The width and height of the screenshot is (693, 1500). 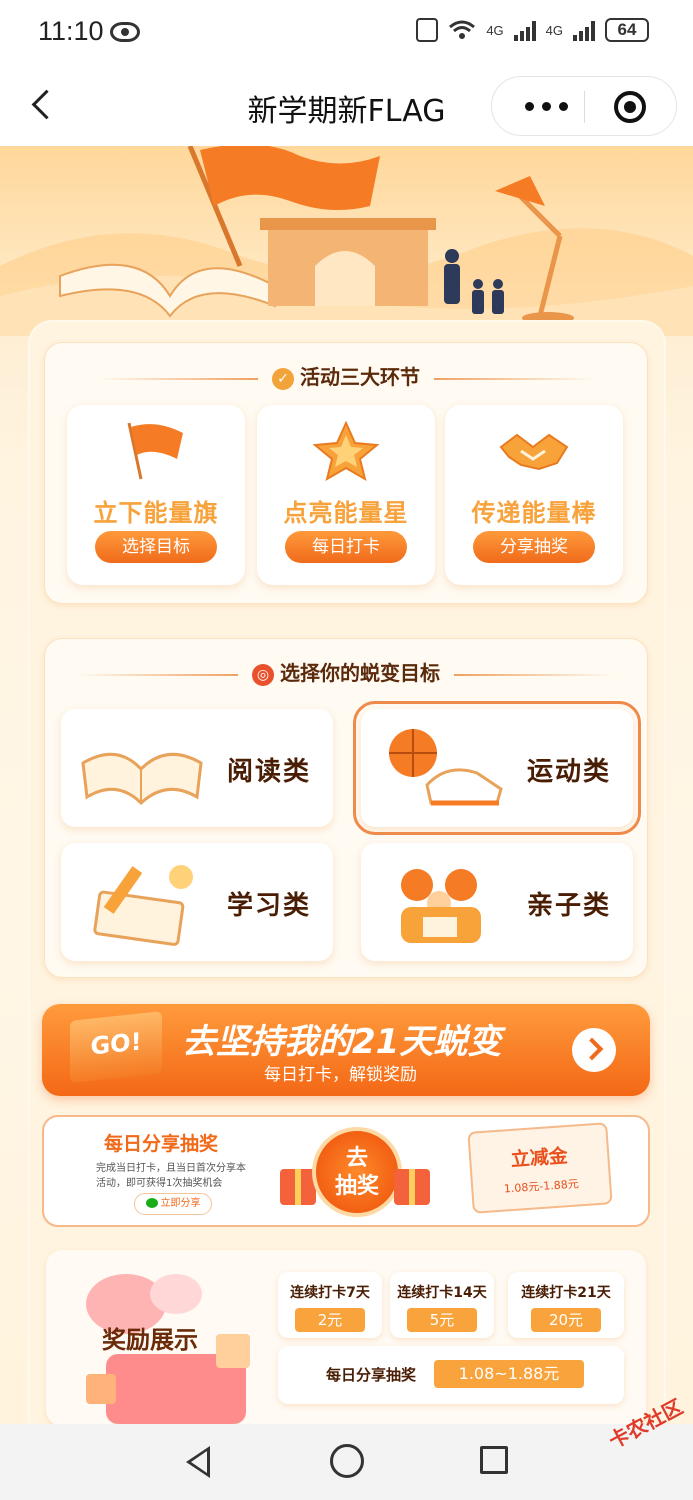 I want to click on nav-back-icon, so click(x=198, y=1462).